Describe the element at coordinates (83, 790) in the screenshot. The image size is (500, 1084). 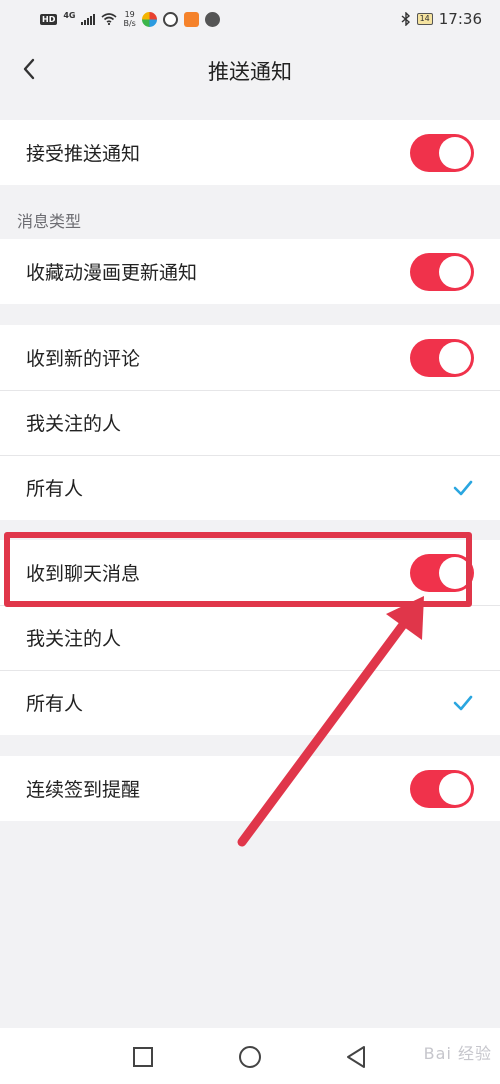
I see `setting-label: 连续签到提醒` at that location.